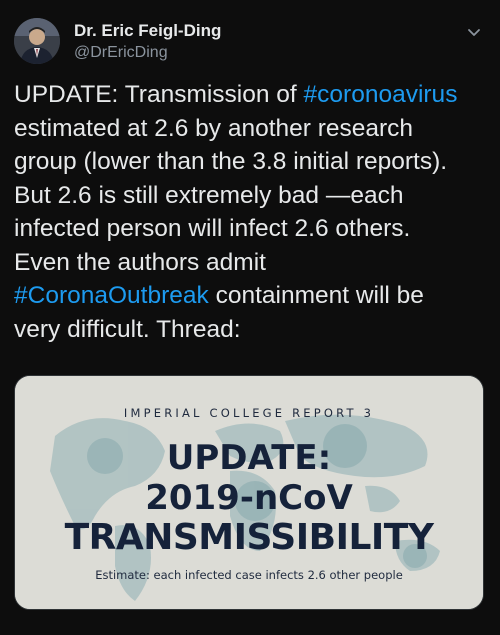 Image resolution: width=500 pixels, height=635 pixels. Describe the element at coordinates (249, 537) in the screenshot. I see `media-headline-line: TRANSMISSIBILITY` at that location.